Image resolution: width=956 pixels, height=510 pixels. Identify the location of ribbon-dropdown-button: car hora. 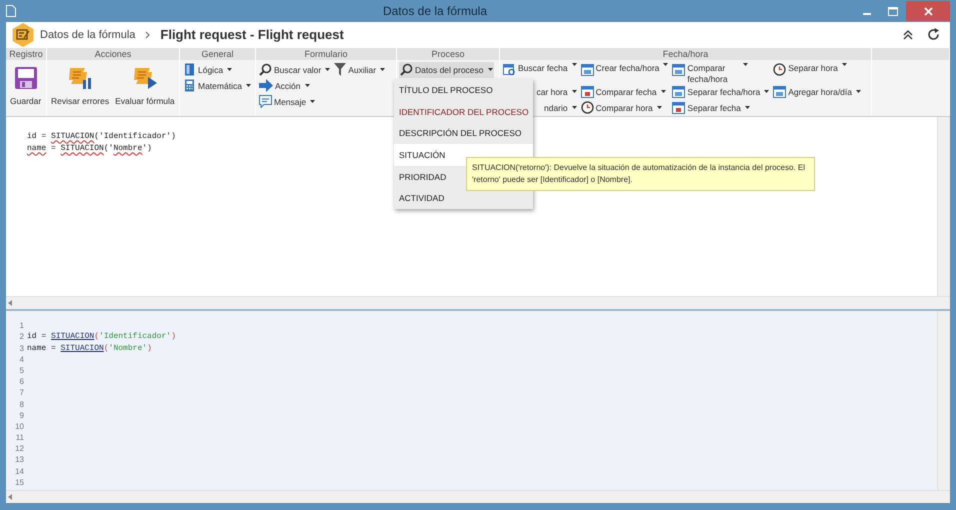
(556, 92).